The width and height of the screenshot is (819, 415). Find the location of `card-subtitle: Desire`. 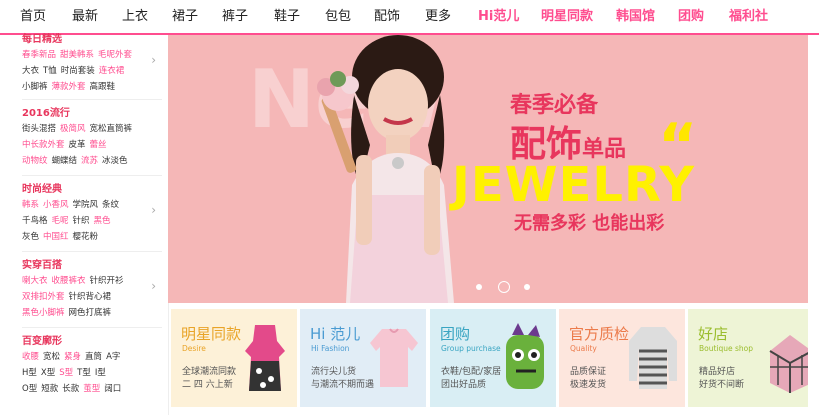

card-subtitle: Desire is located at coordinates (194, 348).